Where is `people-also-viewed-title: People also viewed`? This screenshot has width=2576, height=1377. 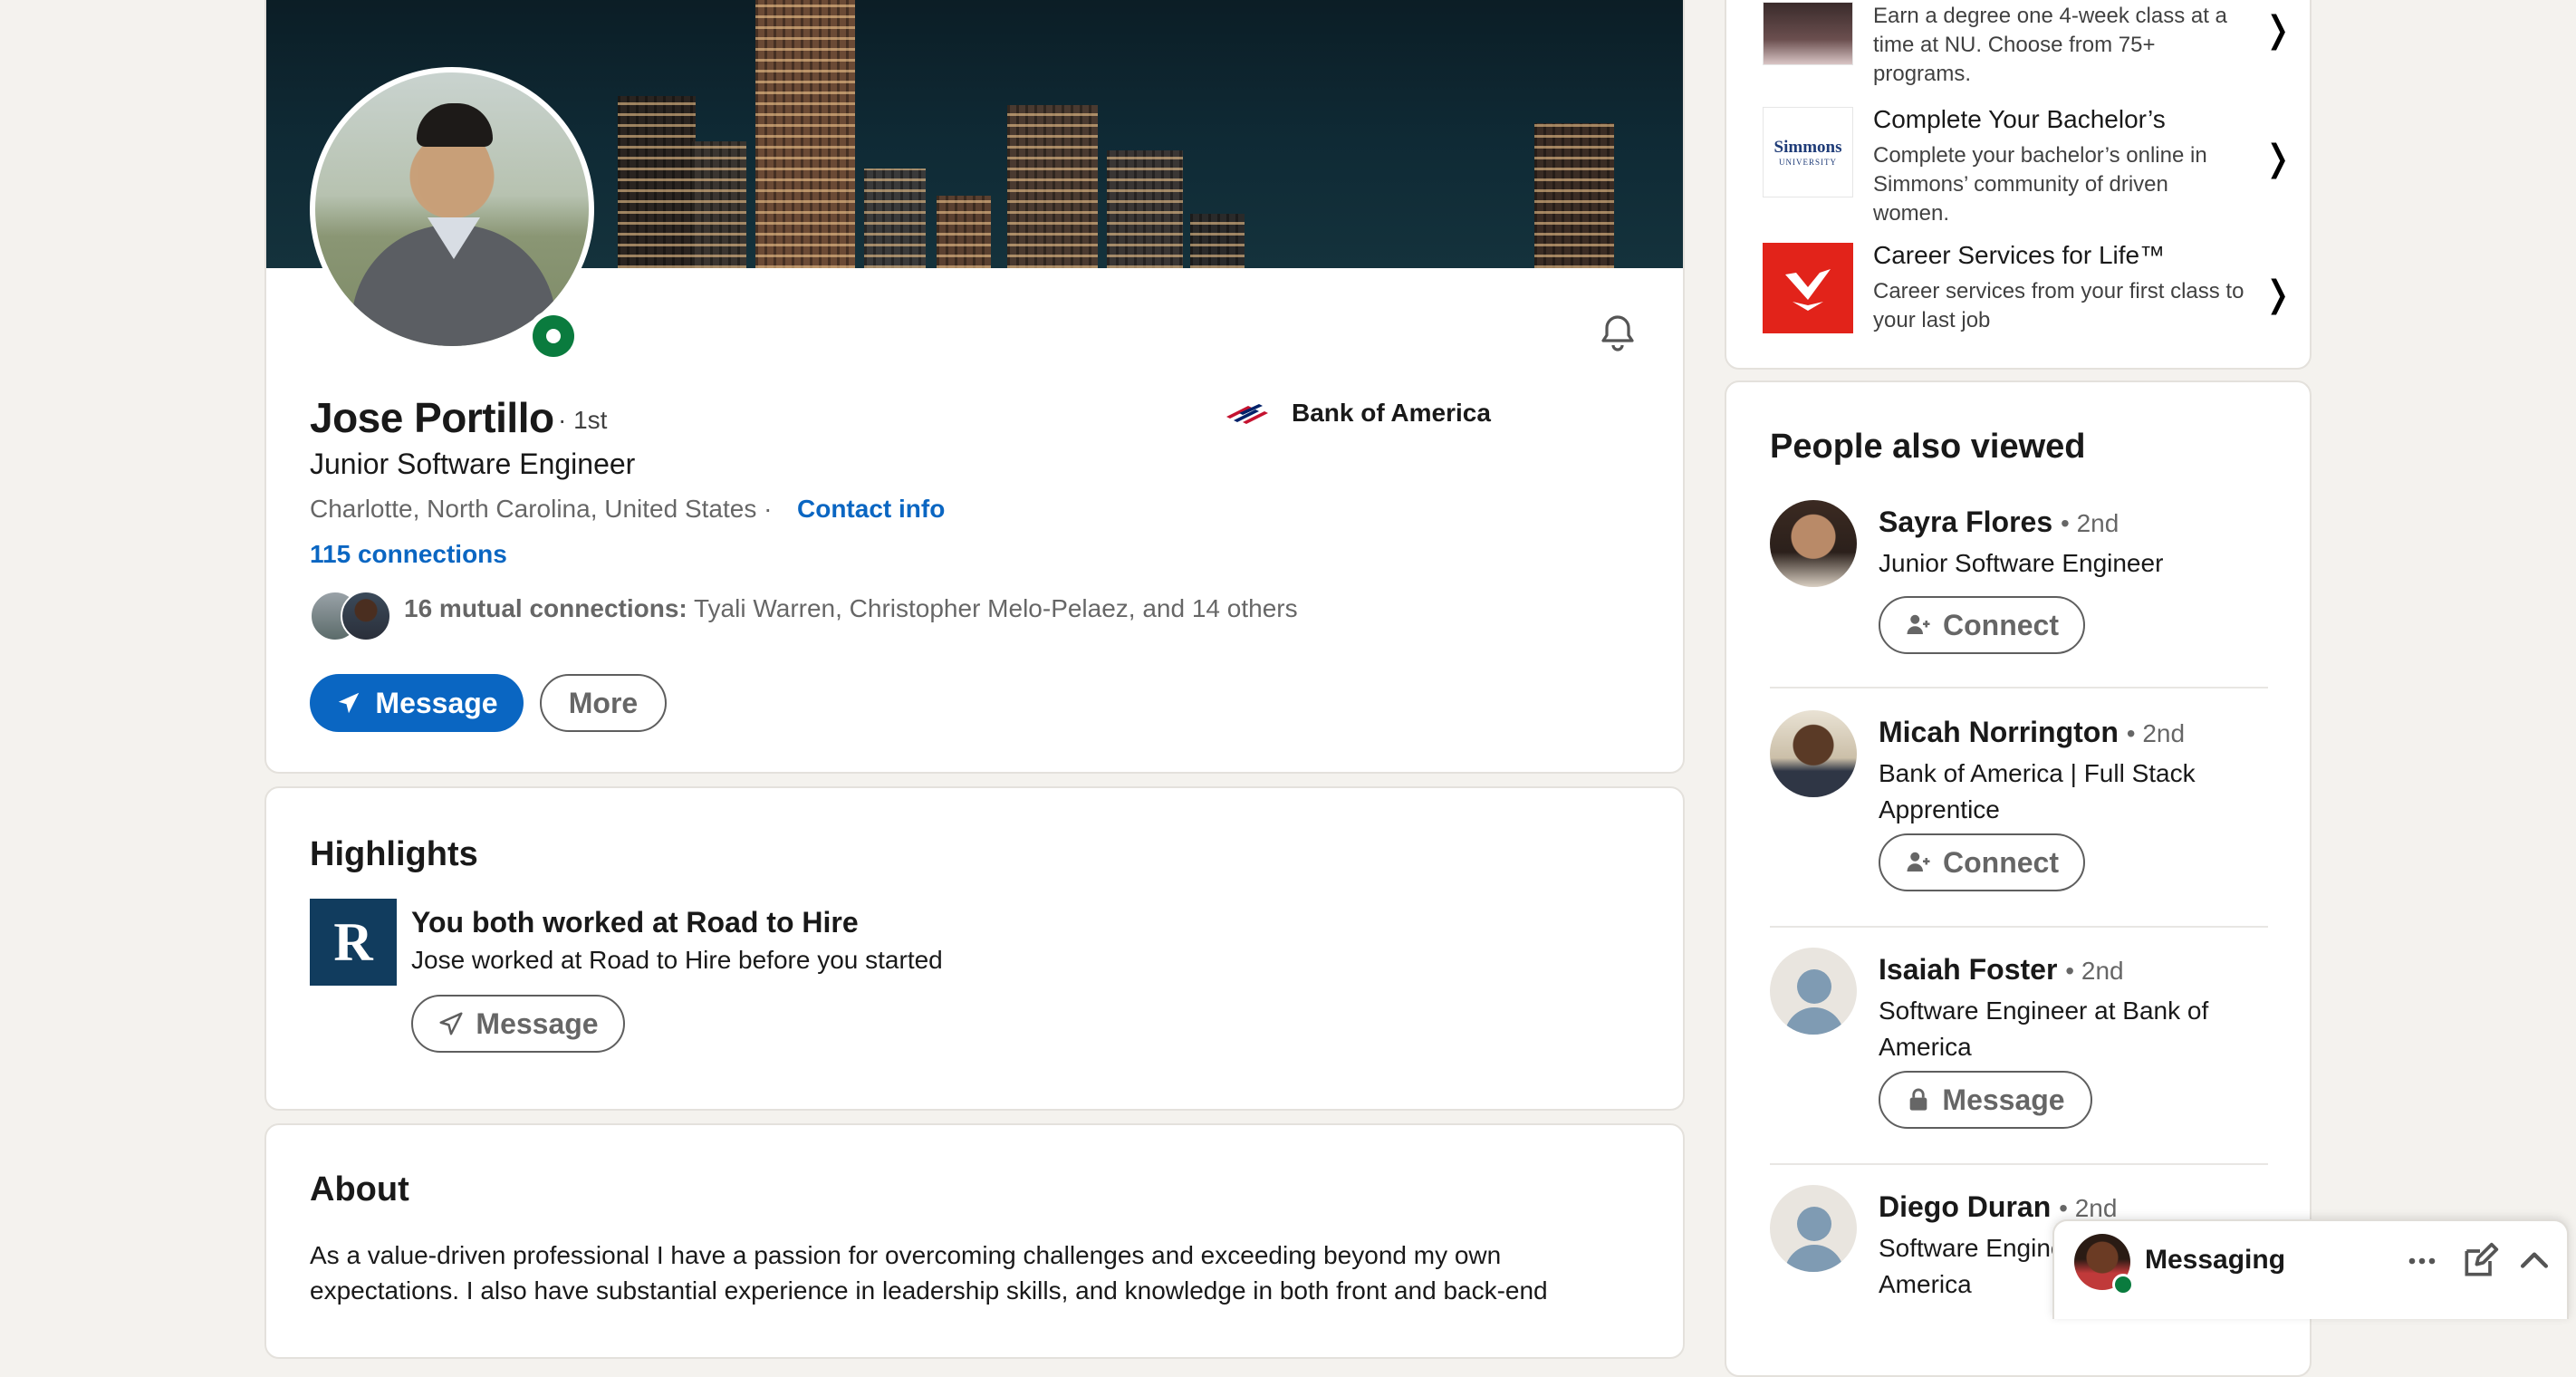
people-also-viewed-title: People also viewed is located at coordinates (1928, 447).